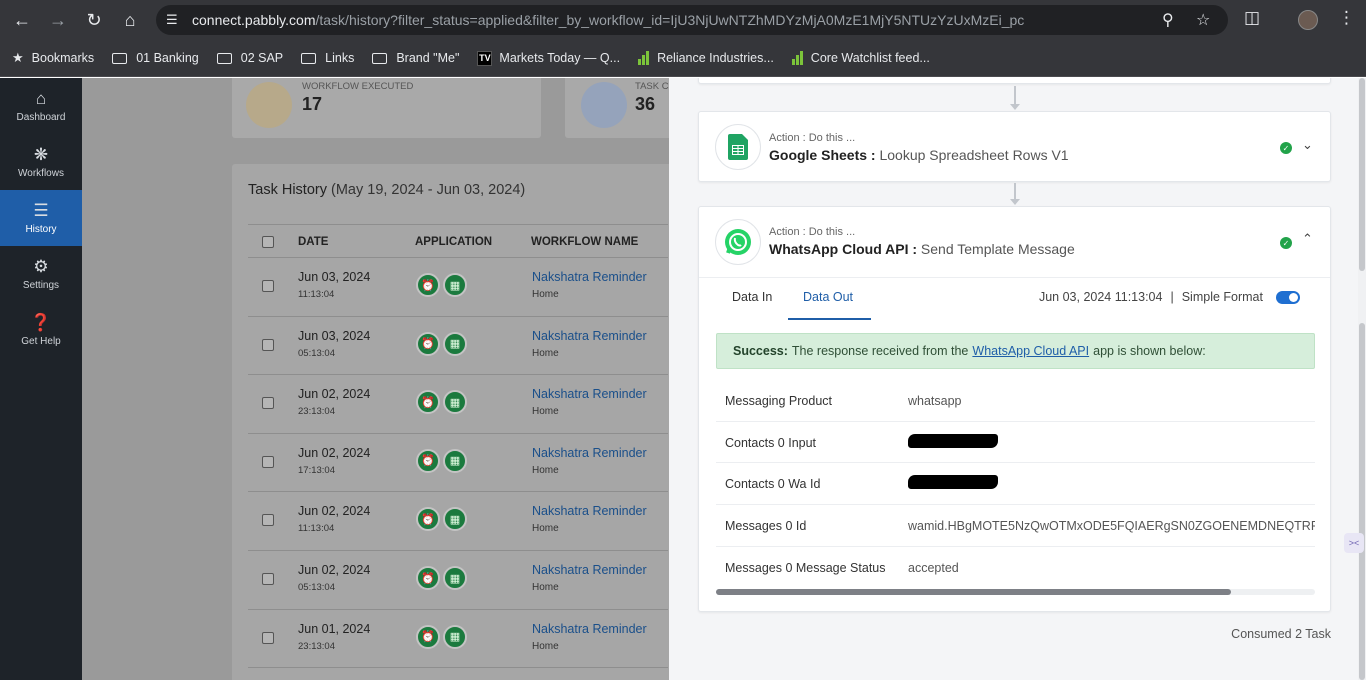 The height and width of the screenshot is (680, 1366). What do you see at coordinates (428, 460) in the screenshot?
I see `workflow-app-icon: ⏰` at bounding box center [428, 460].